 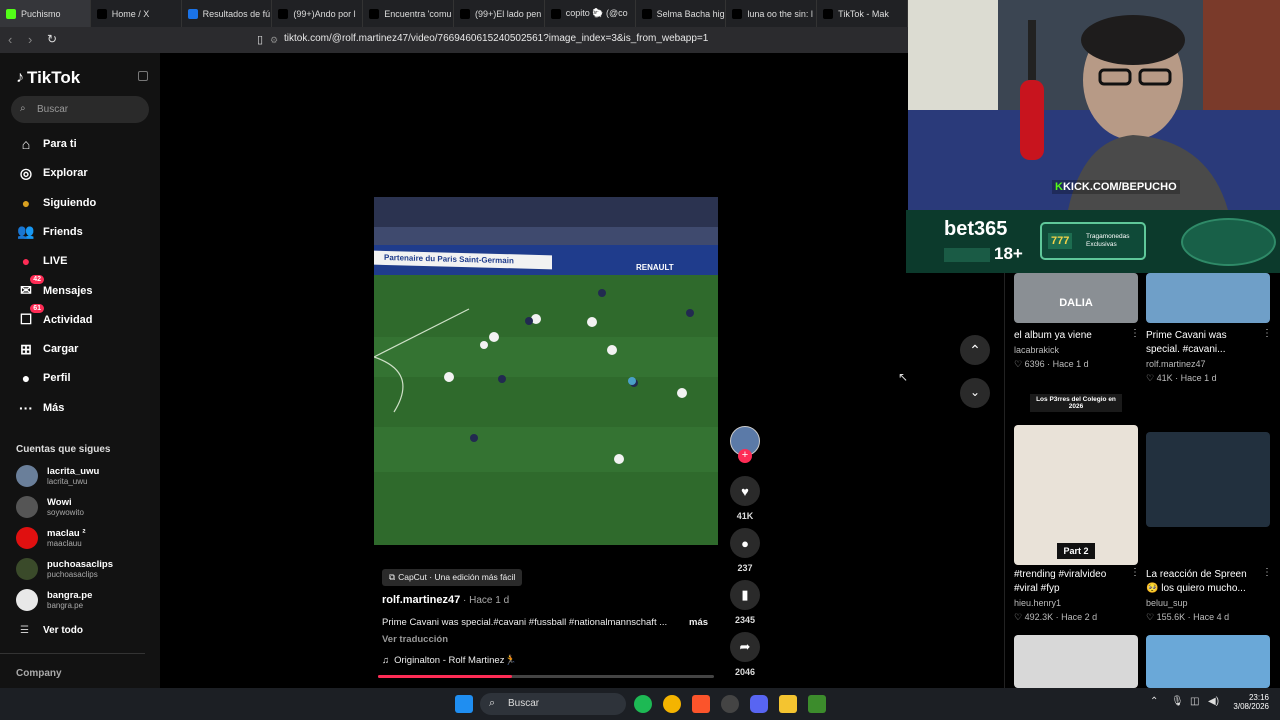 I want to click on sidebar-item-mensajes: ✉ 42 Mensajes, so click(x=54, y=287).